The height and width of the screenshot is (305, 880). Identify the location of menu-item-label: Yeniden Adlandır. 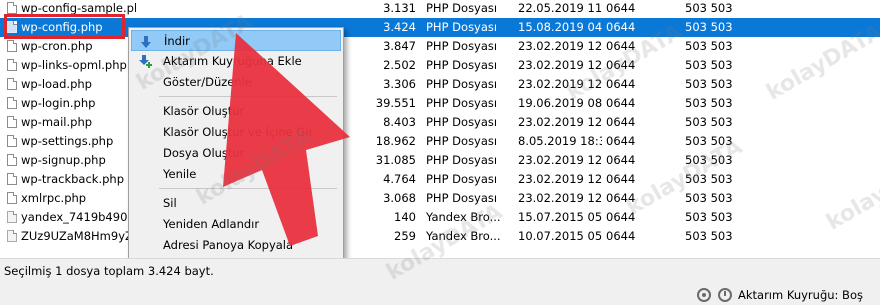
(211, 224).